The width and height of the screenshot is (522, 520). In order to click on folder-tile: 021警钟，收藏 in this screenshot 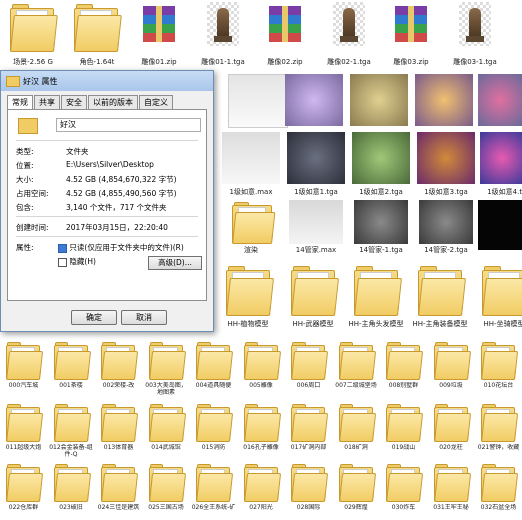, I will do `click(498, 431)`.